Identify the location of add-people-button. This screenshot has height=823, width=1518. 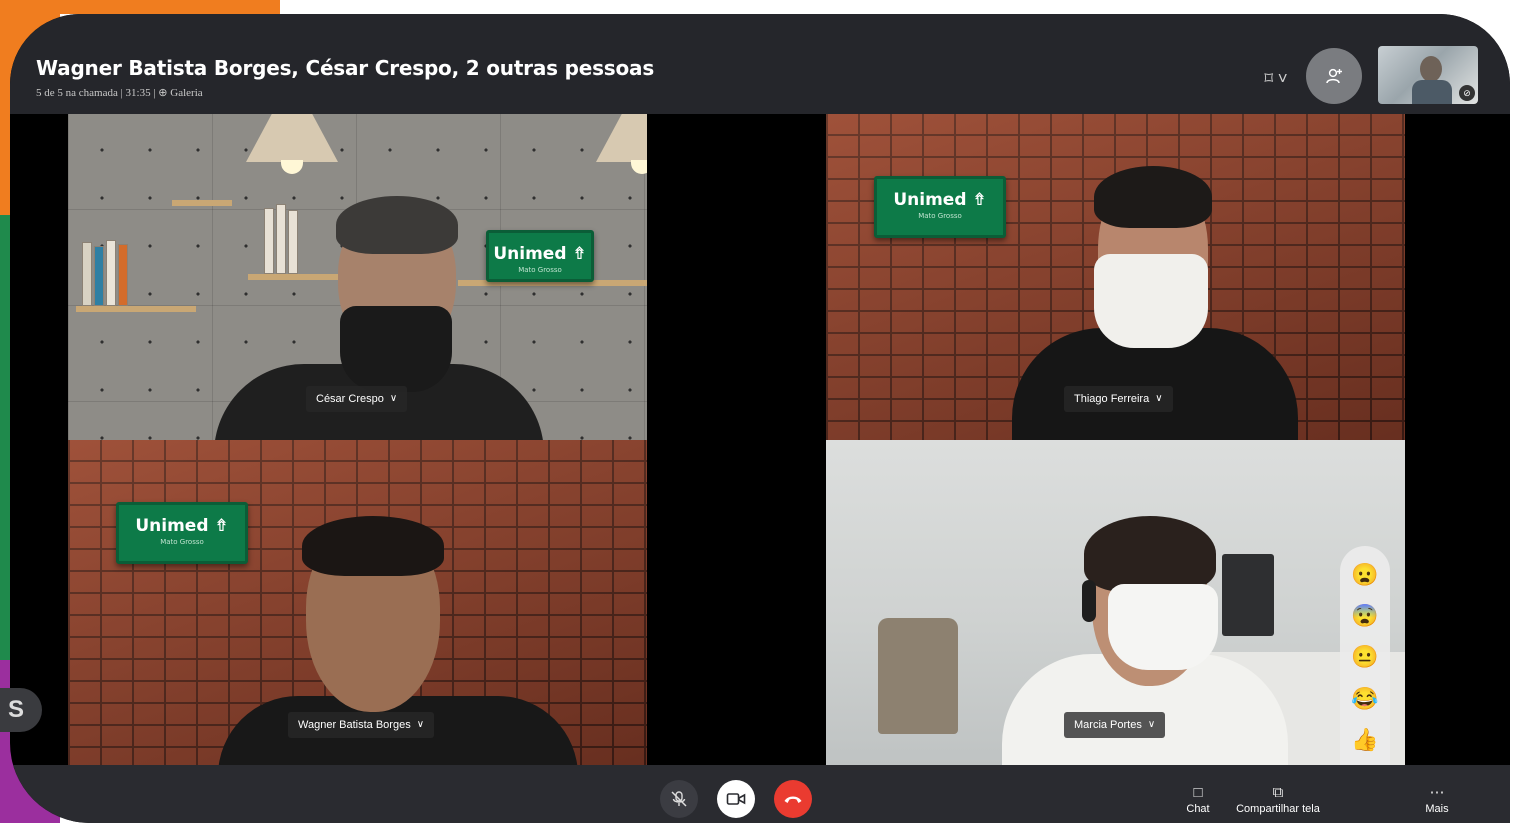
(1334, 76).